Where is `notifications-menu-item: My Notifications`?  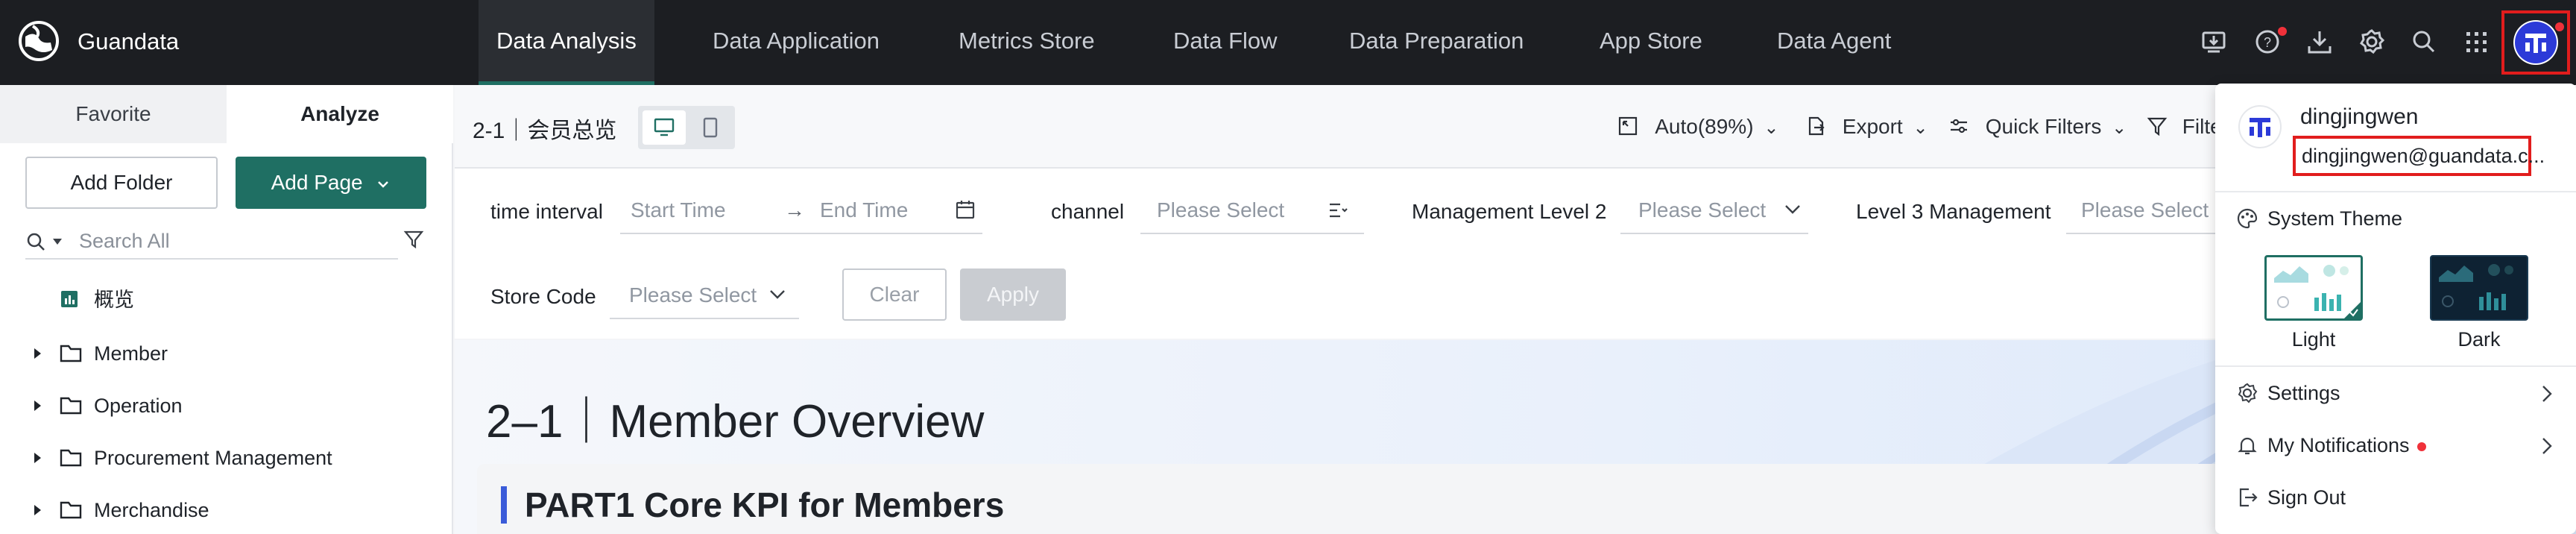 notifications-menu-item: My Notifications is located at coordinates (2395, 446).